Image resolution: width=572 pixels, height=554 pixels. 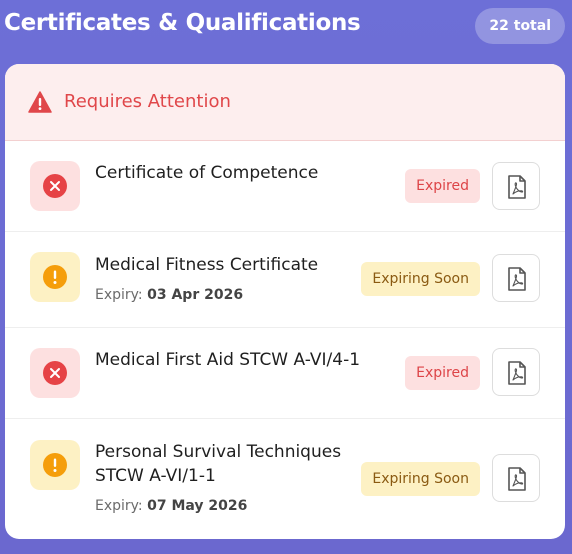 What do you see at coordinates (207, 173) in the screenshot?
I see `certificate-name: Certificate of Competence` at bounding box center [207, 173].